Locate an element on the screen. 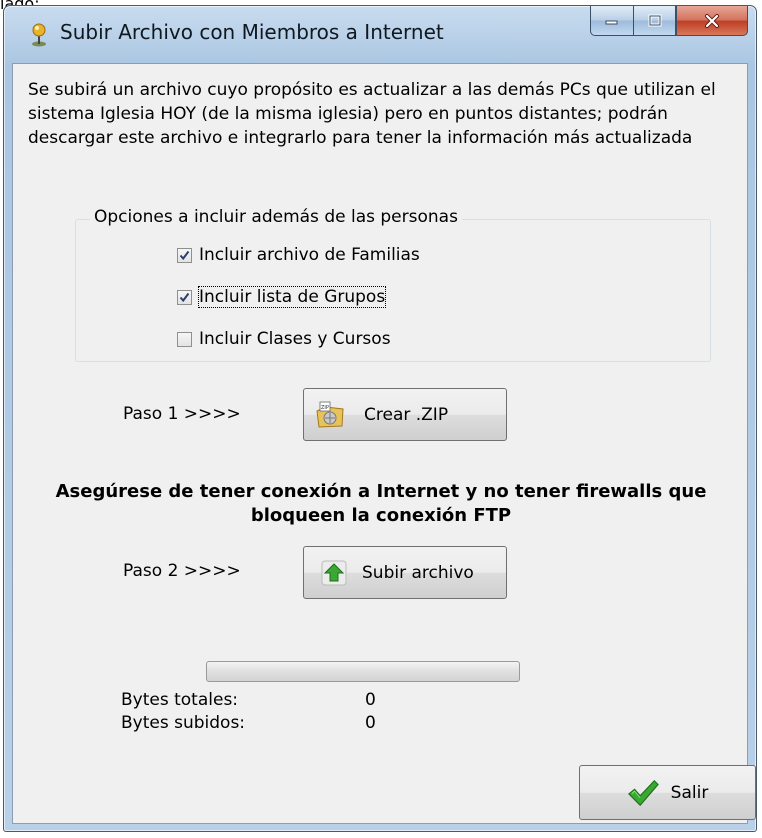  zip-folder-icon: ZIP is located at coordinates (330, 415).